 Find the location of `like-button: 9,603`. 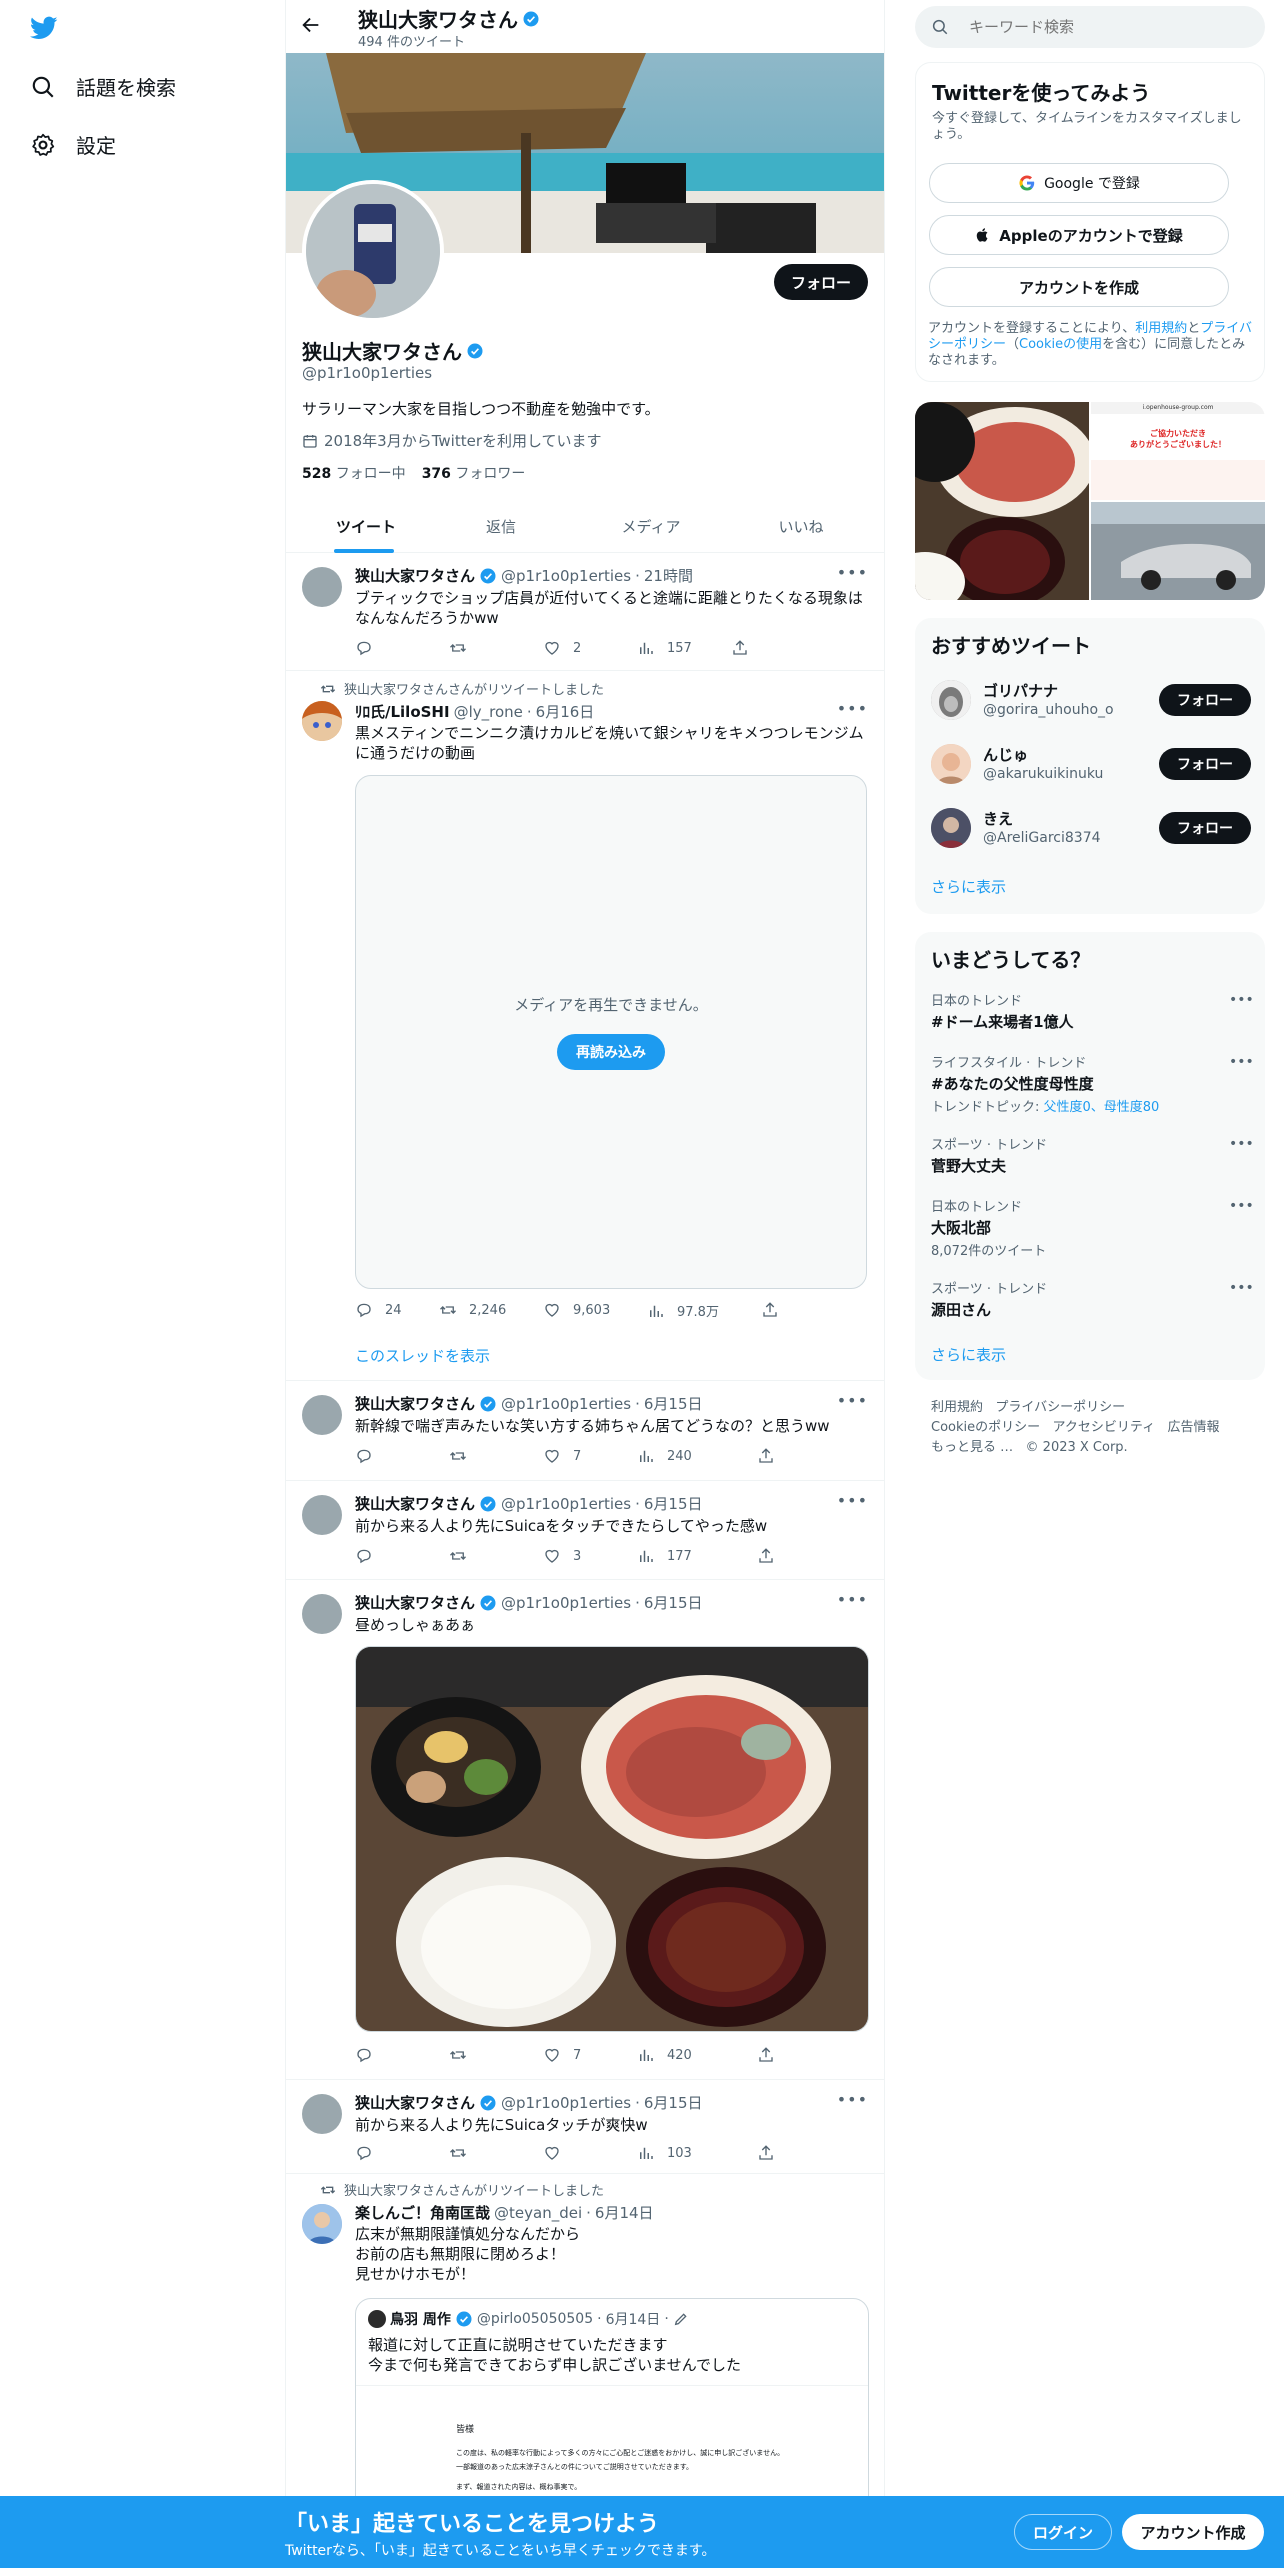

like-button: 9,603 is located at coordinates (576, 1310).